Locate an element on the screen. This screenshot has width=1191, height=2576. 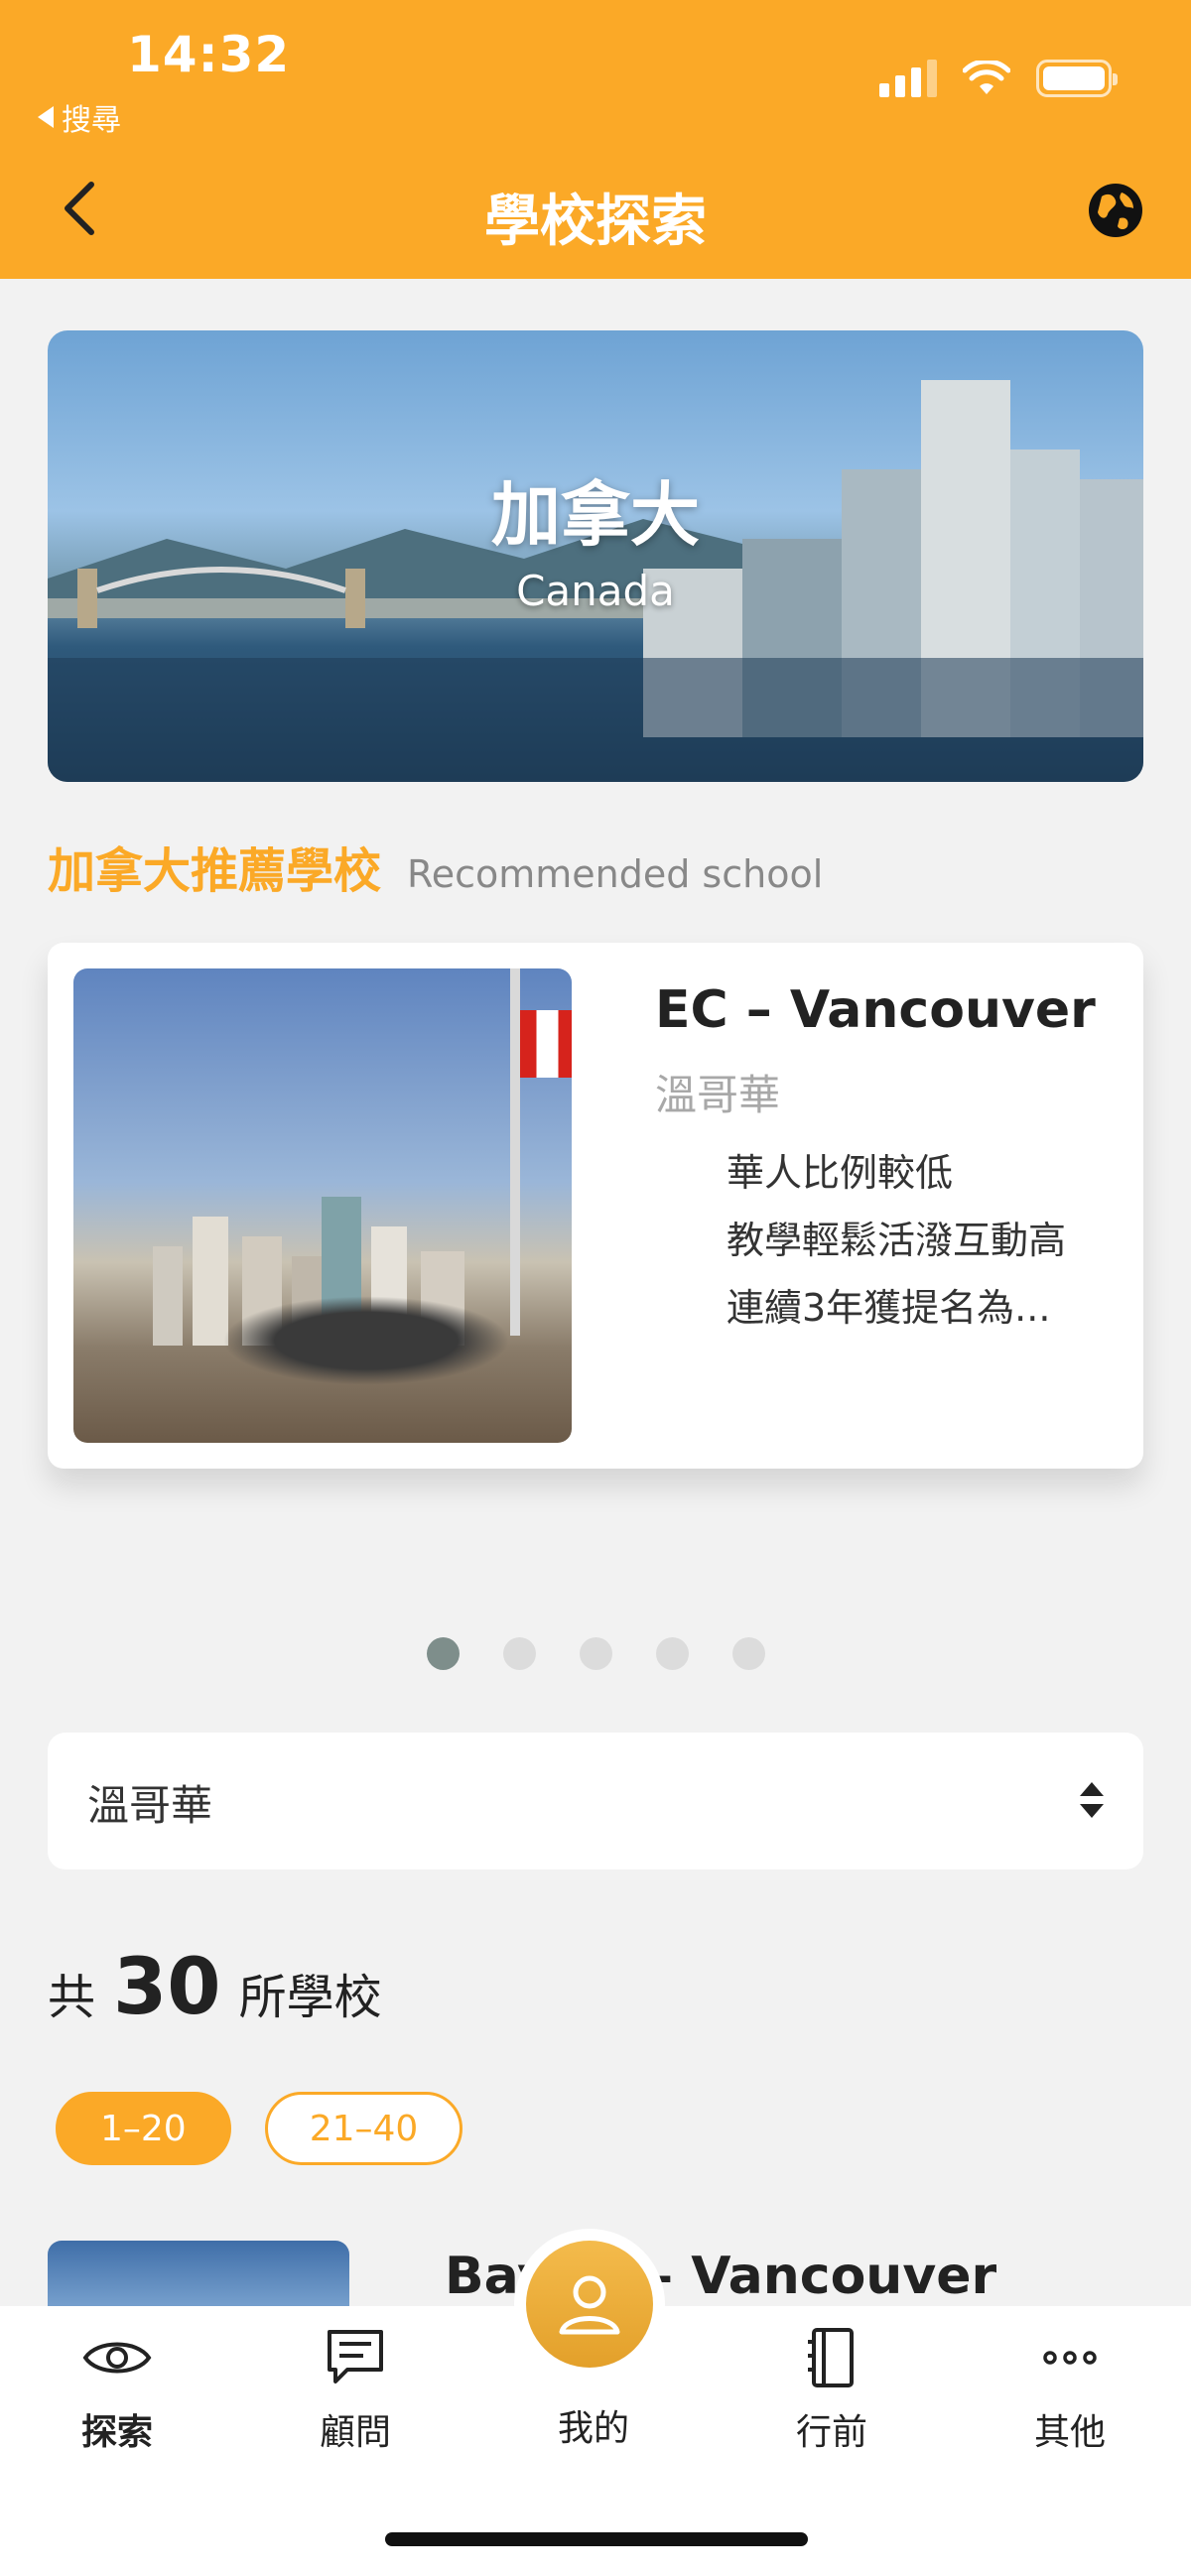
page-title: 學校探索 is located at coordinates (595, 222).